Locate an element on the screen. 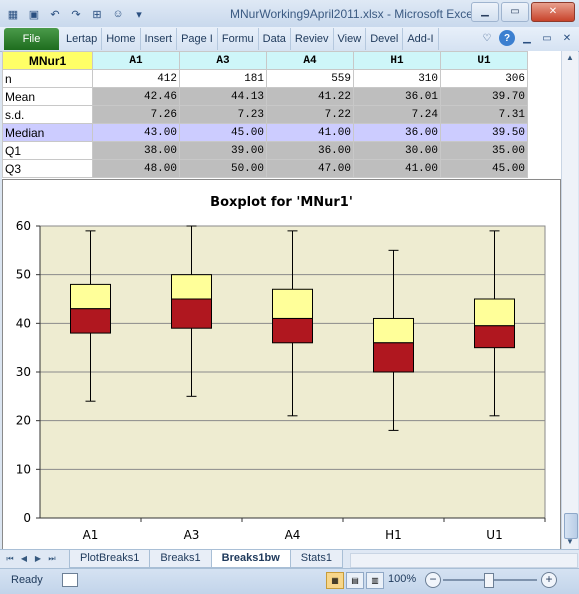  table-cell: 30.00 is located at coordinates (397, 150).